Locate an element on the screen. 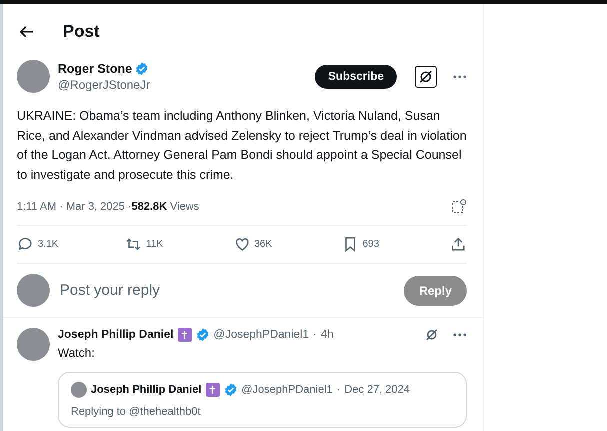 This screenshot has width=607, height=431. action-count: 11K is located at coordinates (155, 244).